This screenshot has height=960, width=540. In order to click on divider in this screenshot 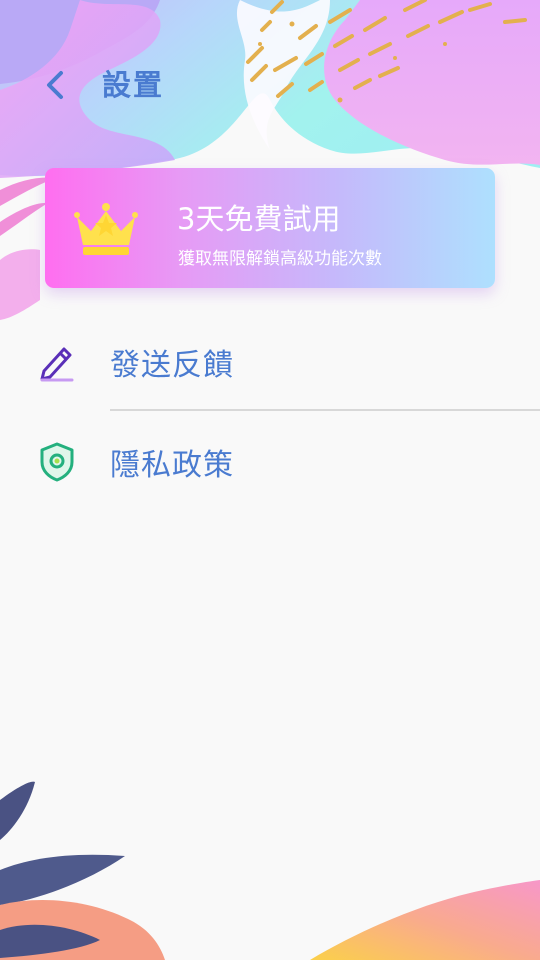, I will do `click(325, 410)`.